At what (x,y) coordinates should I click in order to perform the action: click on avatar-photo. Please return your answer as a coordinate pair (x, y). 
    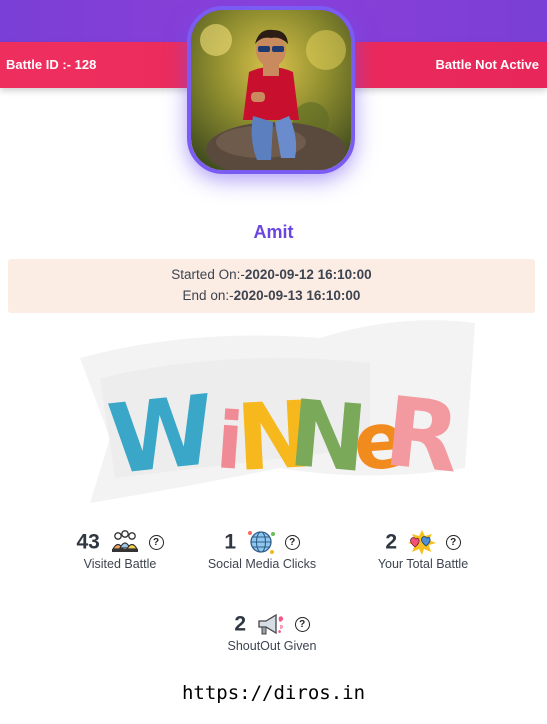
    Looking at the image, I should click on (271, 90).